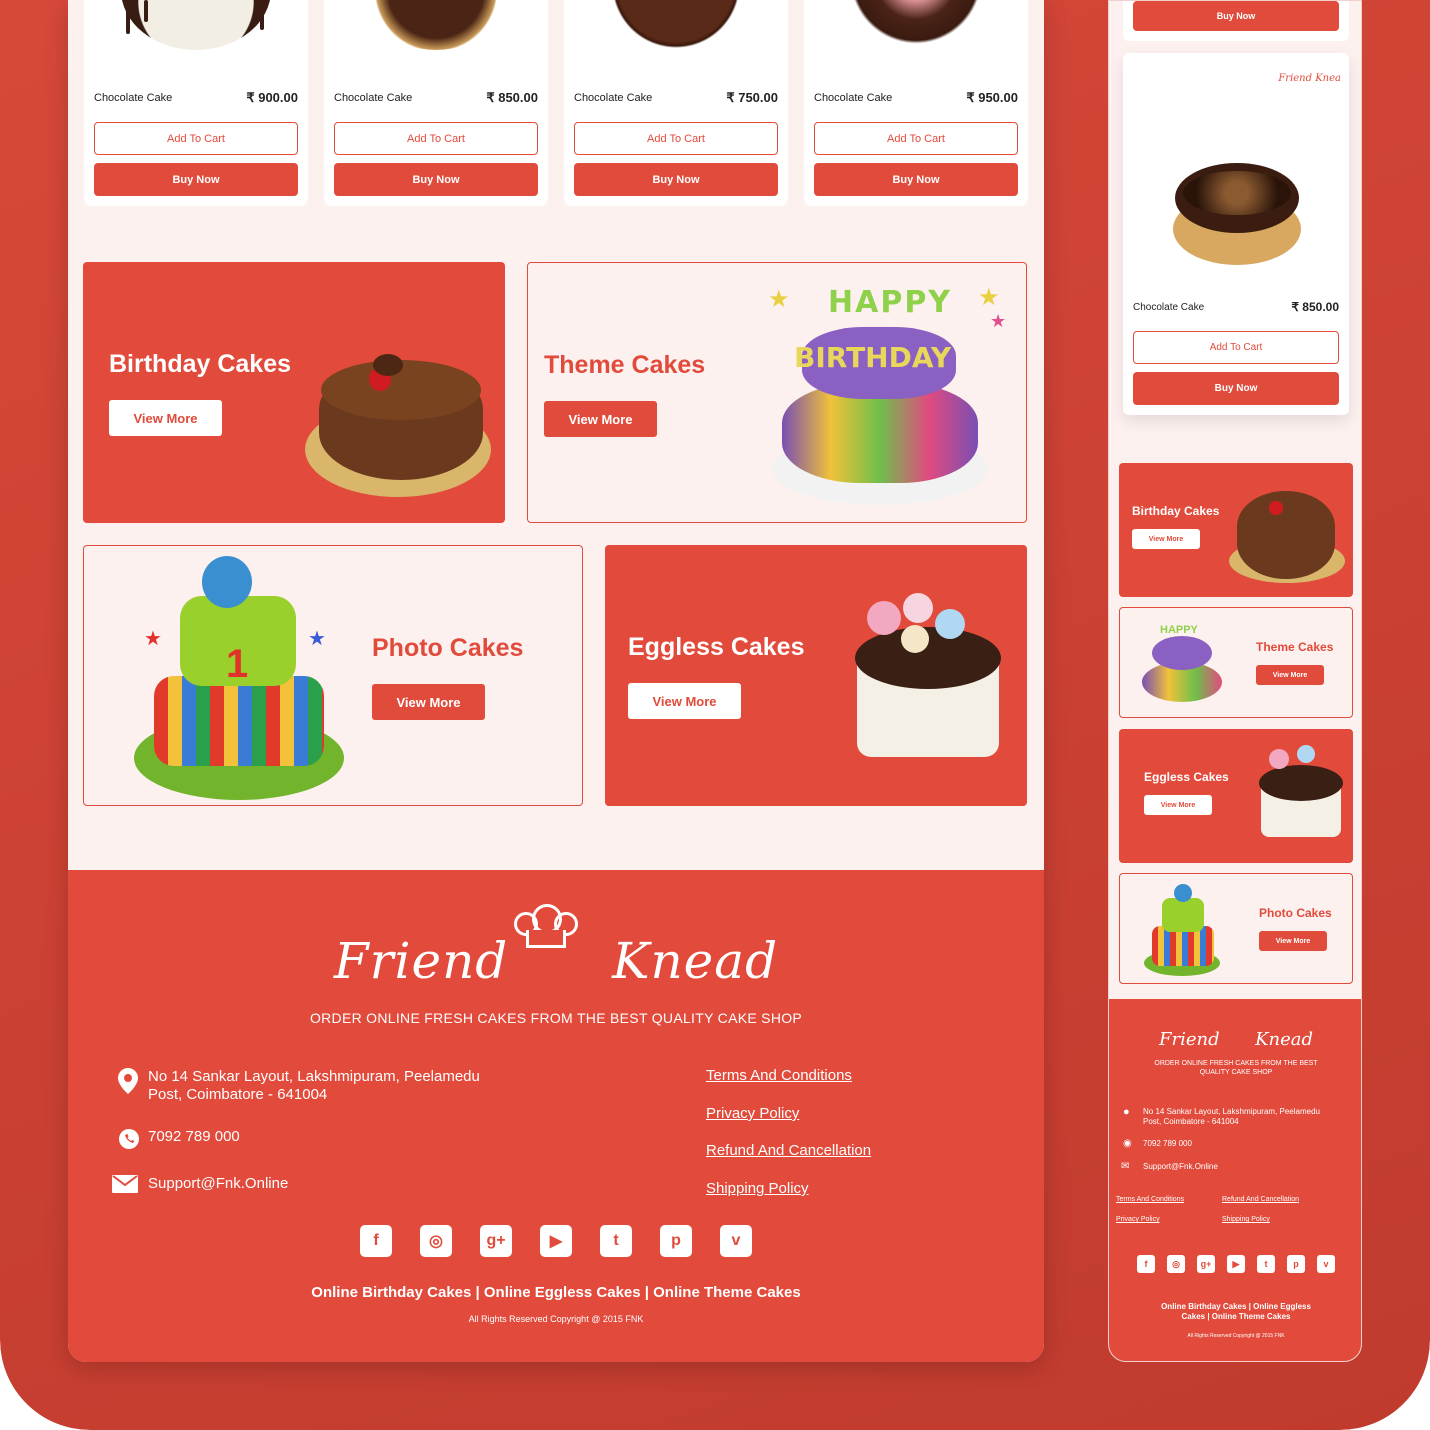  I want to click on email: ✉ Support@Fnk.Online, so click(1169, 1166).